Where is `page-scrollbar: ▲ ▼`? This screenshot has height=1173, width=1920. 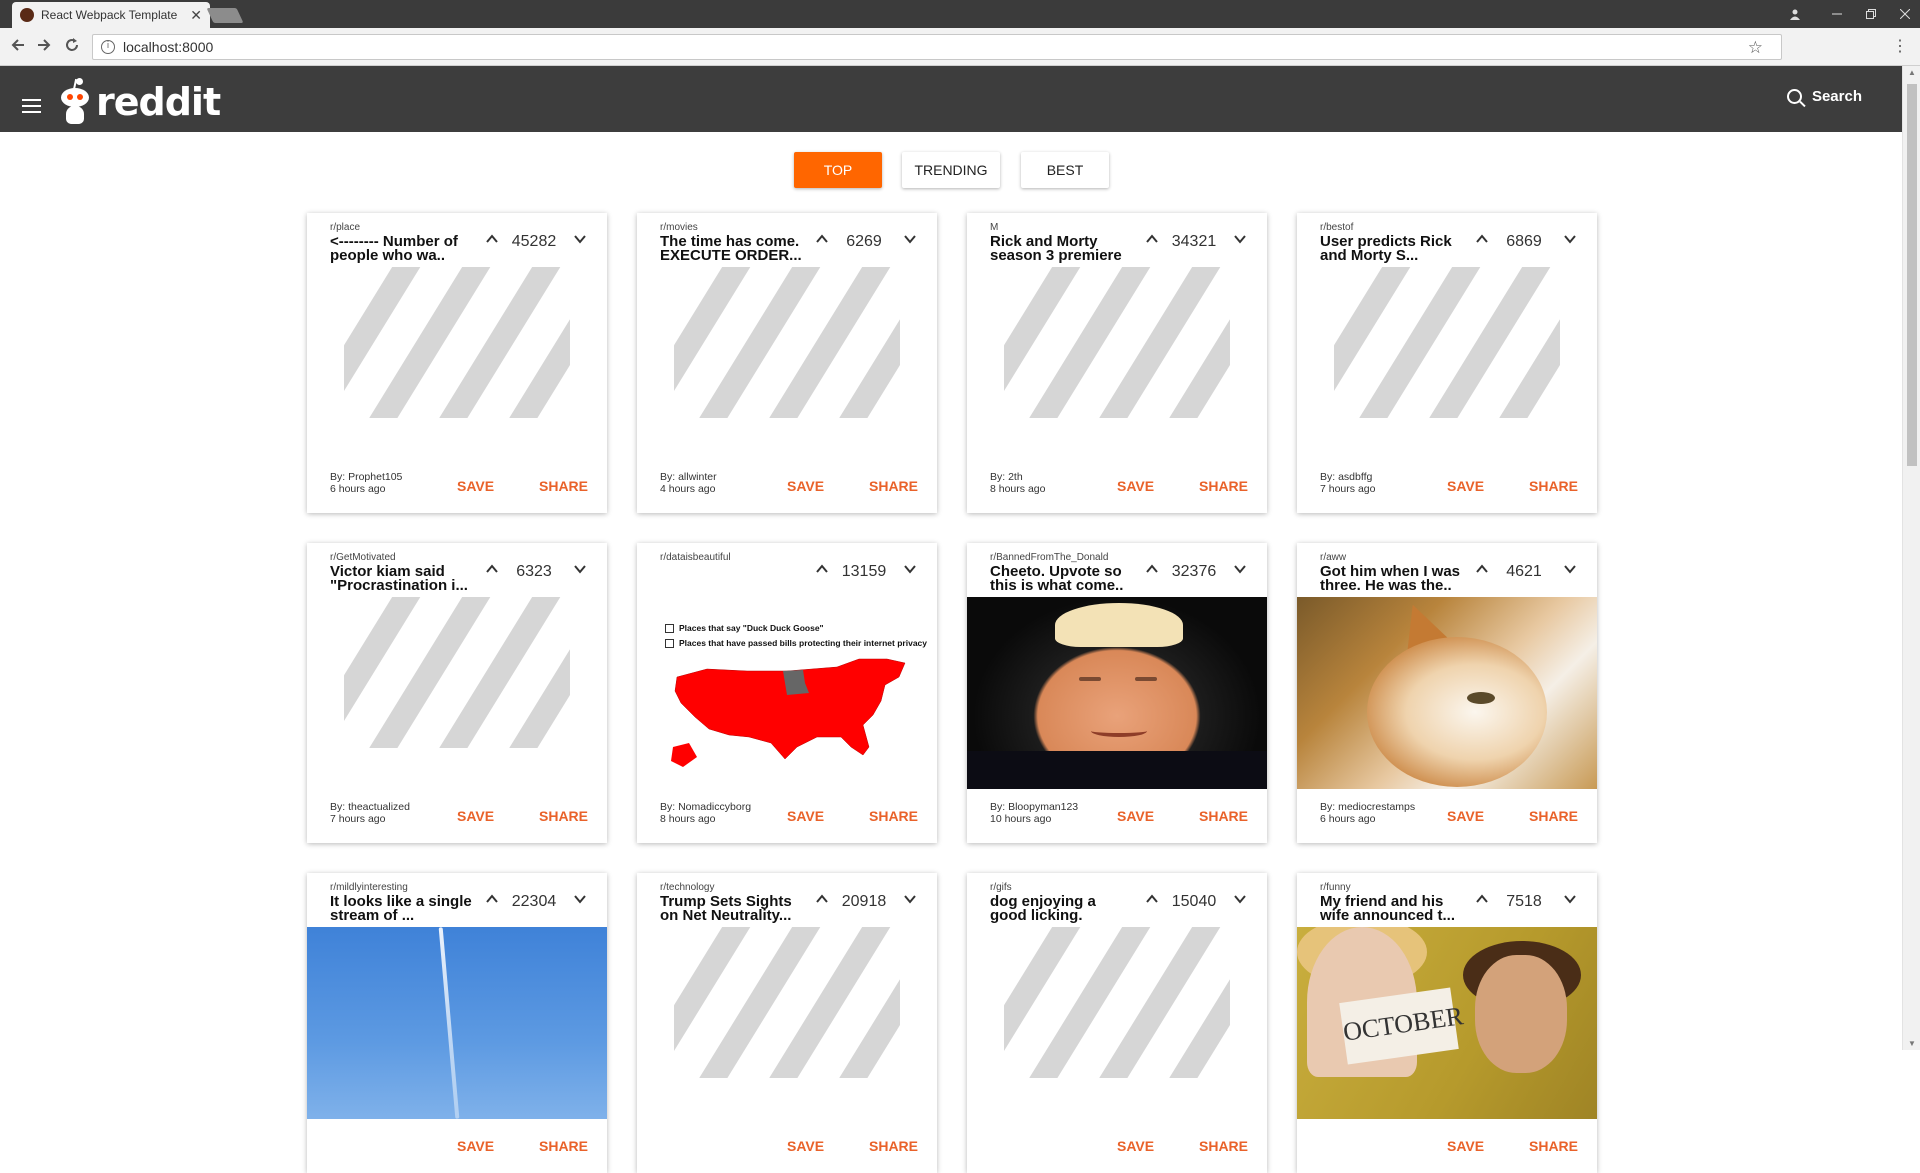
page-scrollbar: ▲ ▼ is located at coordinates (1911, 558).